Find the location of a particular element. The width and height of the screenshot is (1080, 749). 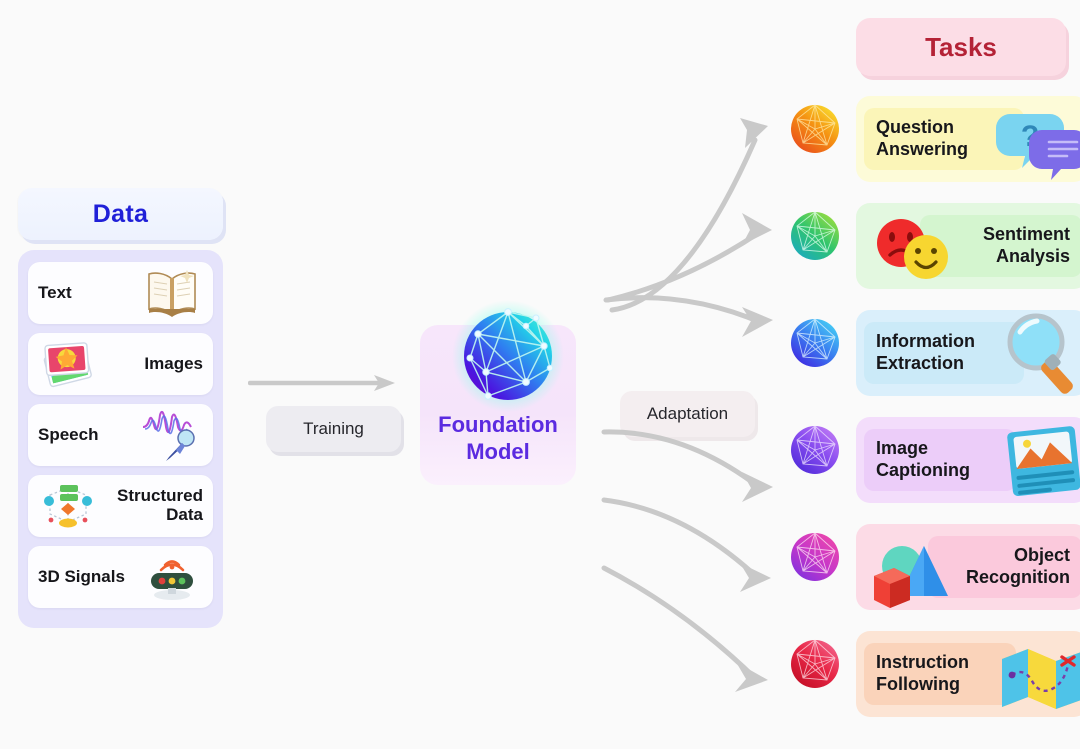

adaptation-arrows-icon is located at coordinates (687, 405).